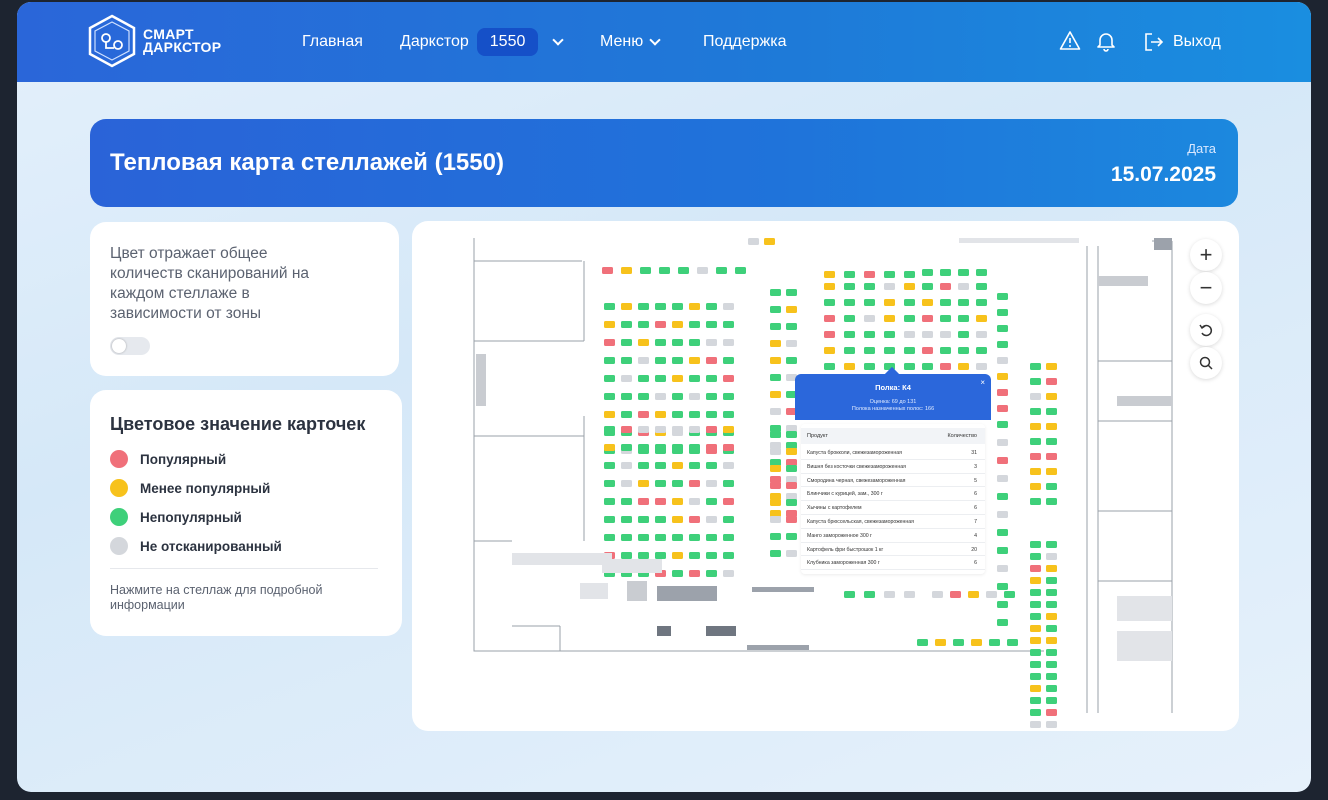  What do you see at coordinates (1206, 363) in the screenshot?
I see `search-button` at bounding box center [1206, 363].